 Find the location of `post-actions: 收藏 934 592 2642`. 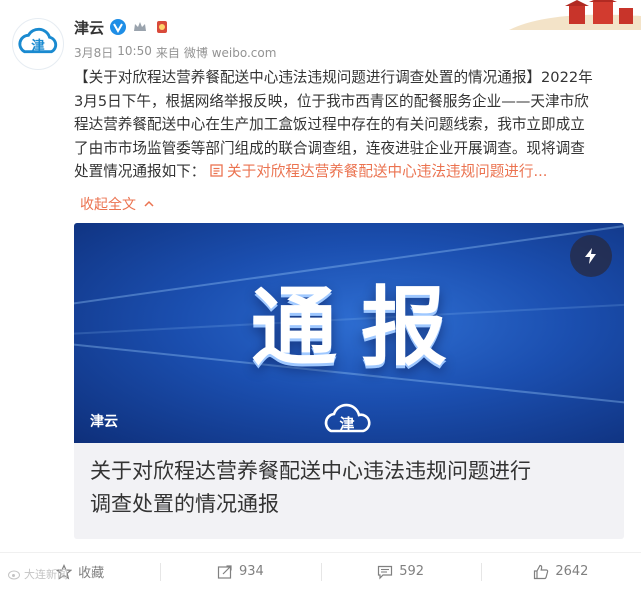

post-actions: 收藏 934 592 2642 is located at coordinates (320, 571).